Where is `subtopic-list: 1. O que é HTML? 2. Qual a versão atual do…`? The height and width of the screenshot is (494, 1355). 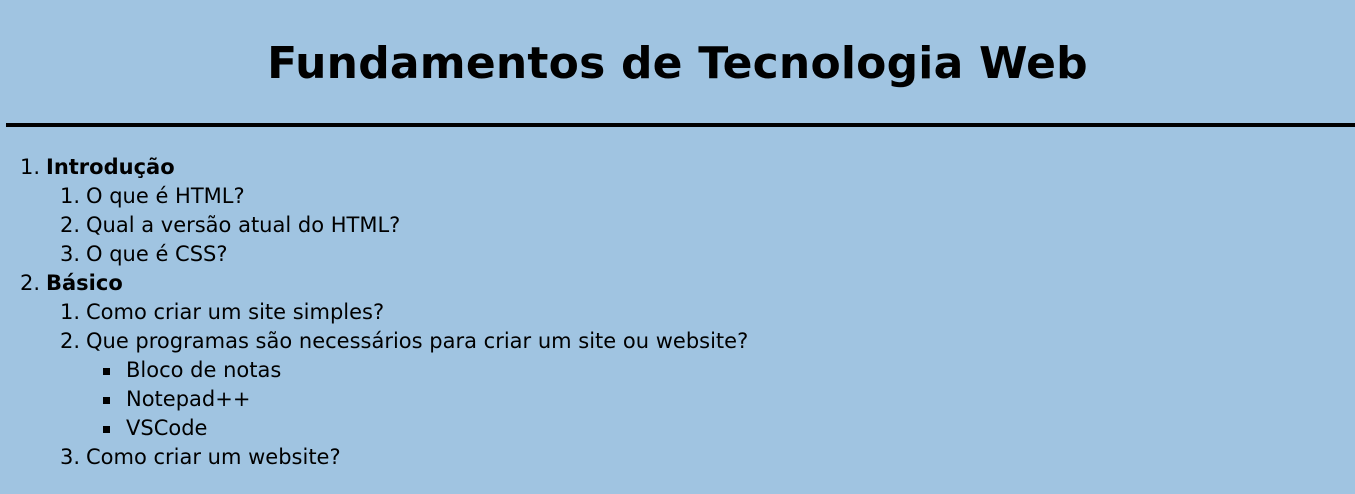
subtopic-list: 1. O que é HTML? 2. Qual a versão atual do… is located at coordinates (374, 225).